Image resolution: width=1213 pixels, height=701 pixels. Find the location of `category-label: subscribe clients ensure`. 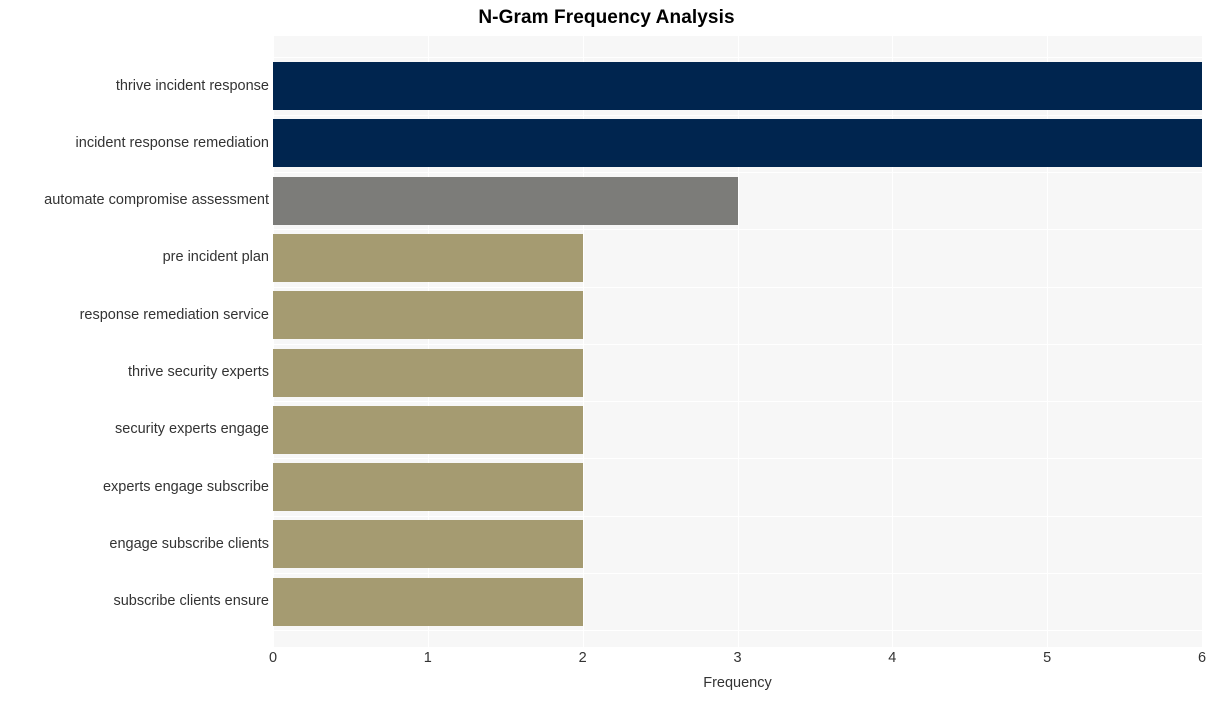

category-label: subscribe clients ensure is located at coordinates (191, 601).